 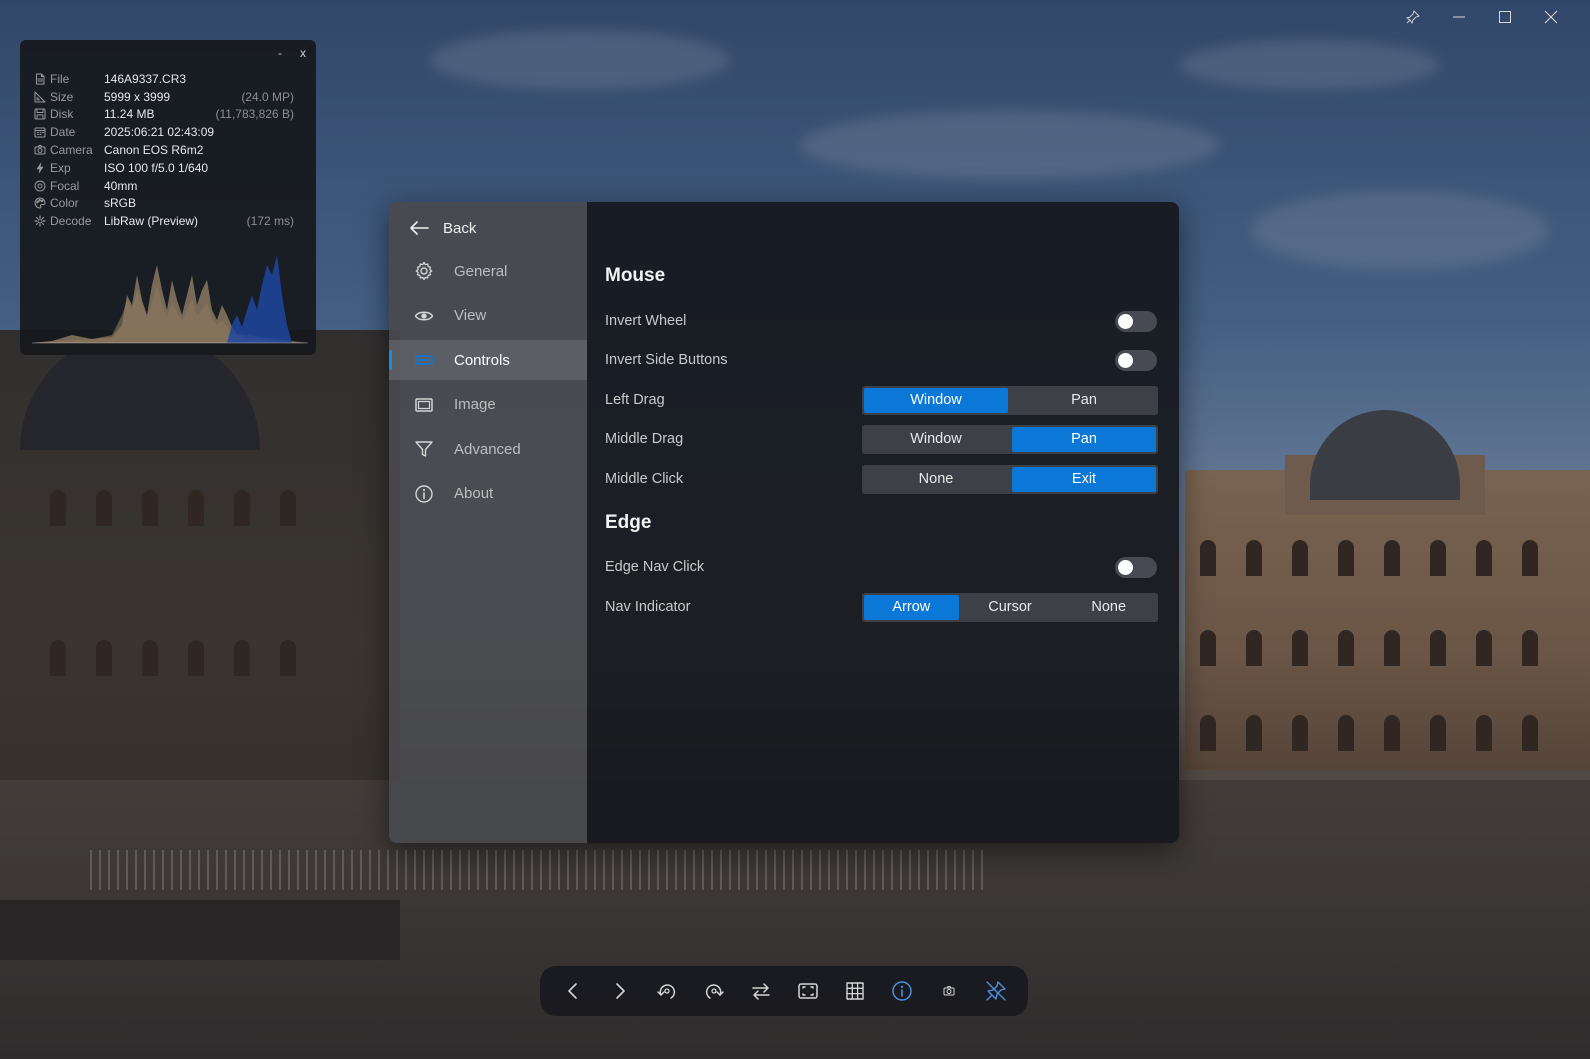 What do you see at coordinates (163, 186) in the screenshot?
I see `info-row: Focal 40mm` at bounding box center [163, 186].